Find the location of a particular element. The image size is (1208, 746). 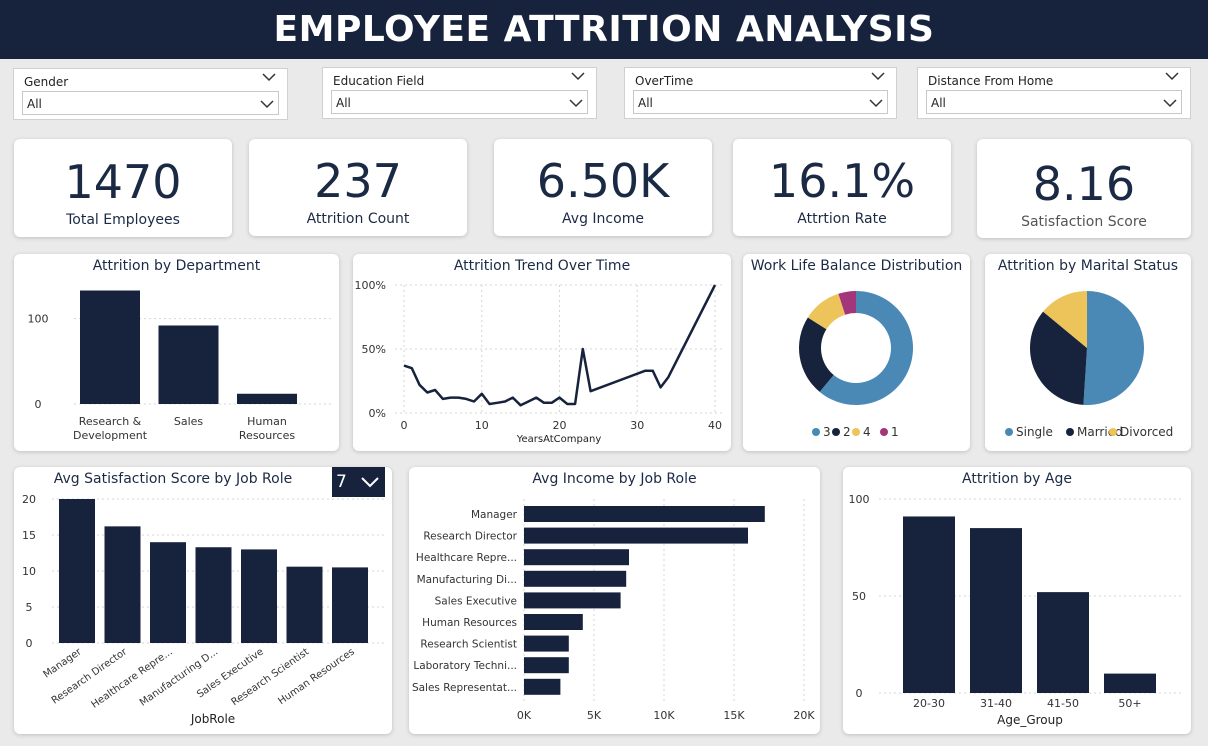

distance-from-home-slicer: Distance From Home All is located at coordinates (1054, 93).